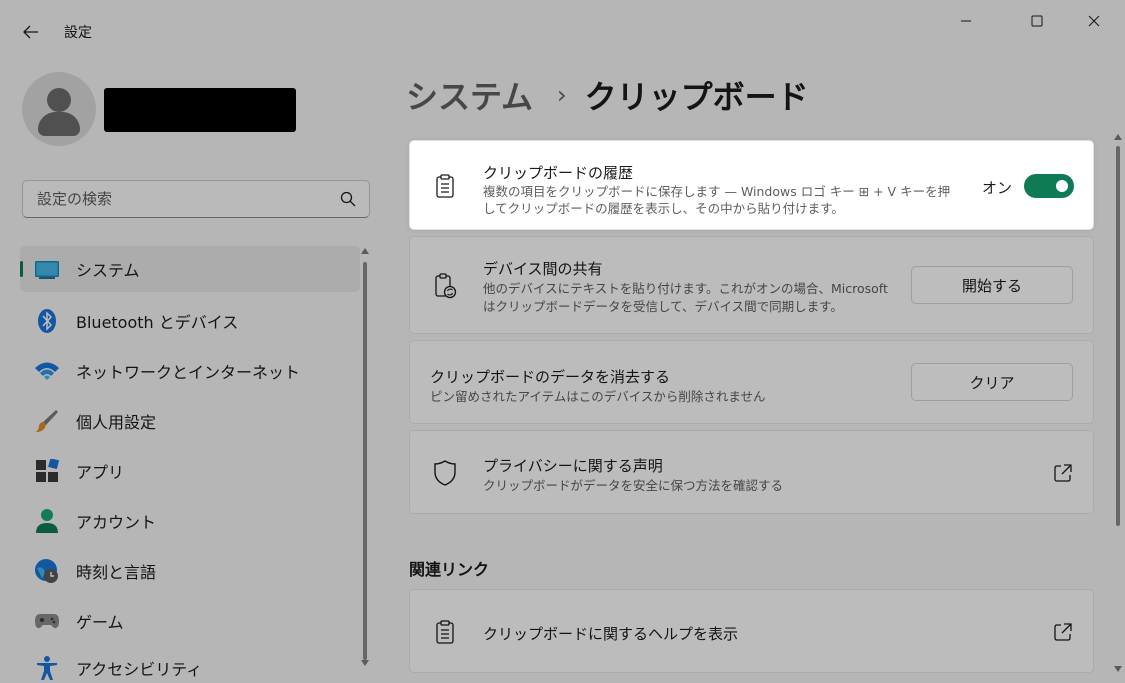 The image size is (1125, 683). What do you see at coordinates (47, 621) in the screenshot?
I see `gamepad-icon` at bounding box center [47, 621].